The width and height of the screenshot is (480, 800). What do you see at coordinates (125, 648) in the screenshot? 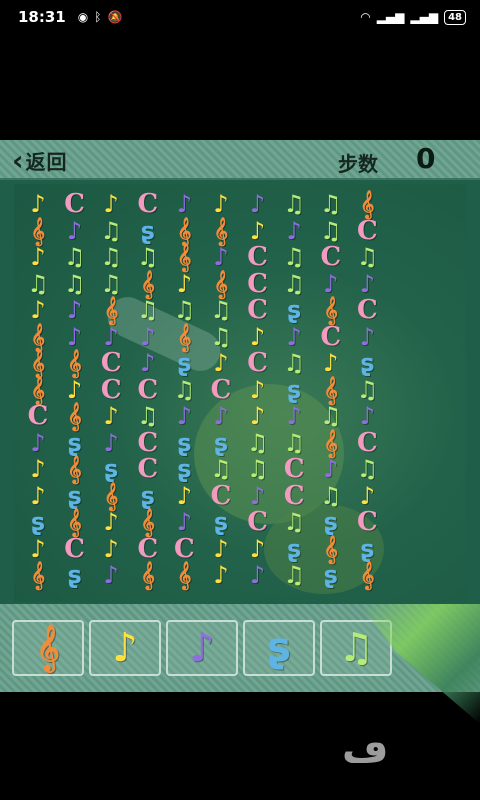
I see `tray-slot-yellow-note: ♪` at bounding box center [125, 648].